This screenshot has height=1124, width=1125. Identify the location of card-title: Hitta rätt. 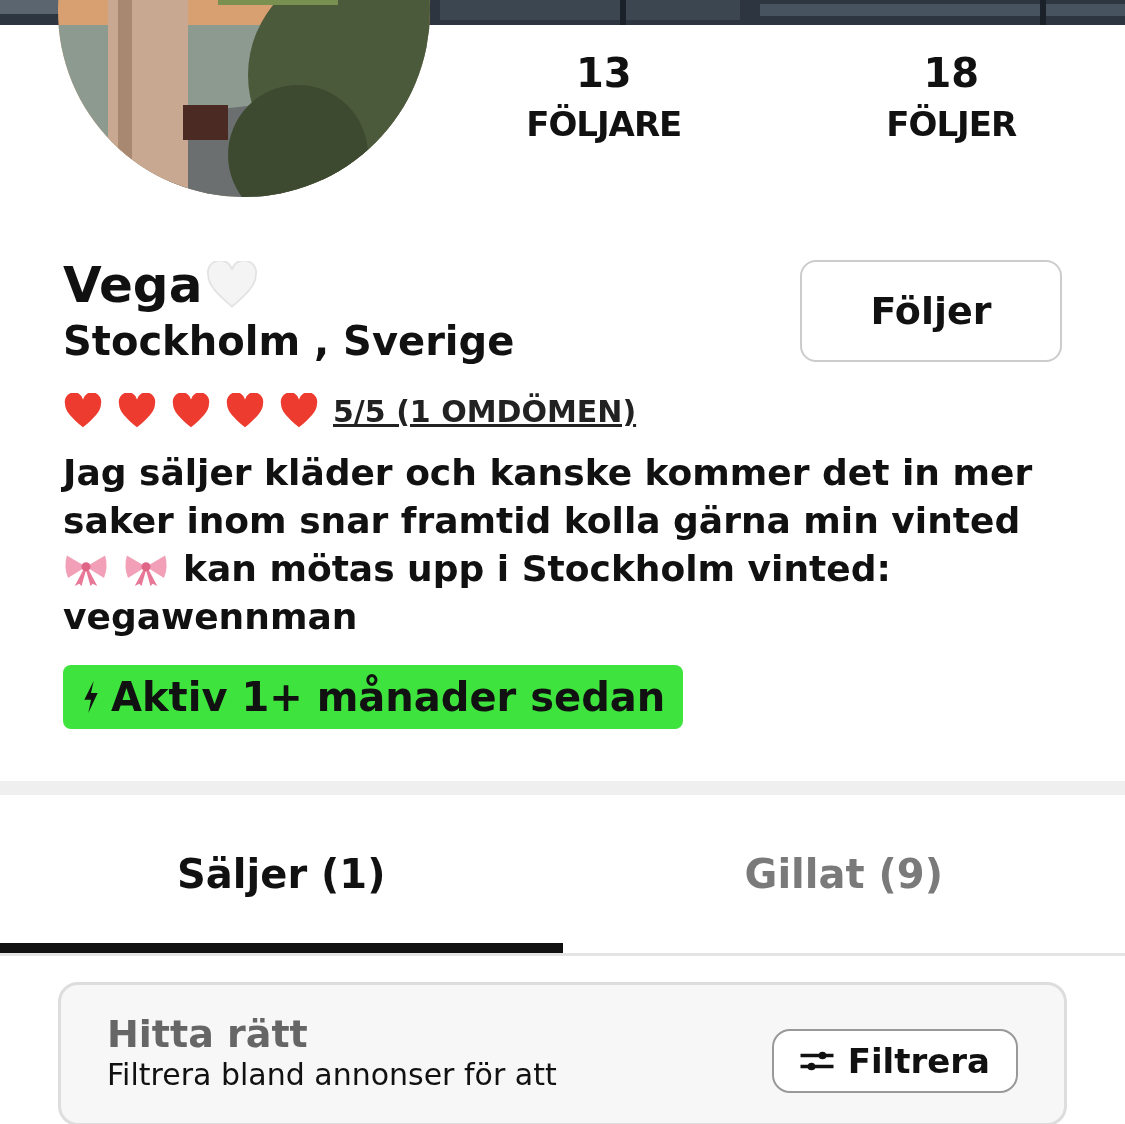
(208, 1034).